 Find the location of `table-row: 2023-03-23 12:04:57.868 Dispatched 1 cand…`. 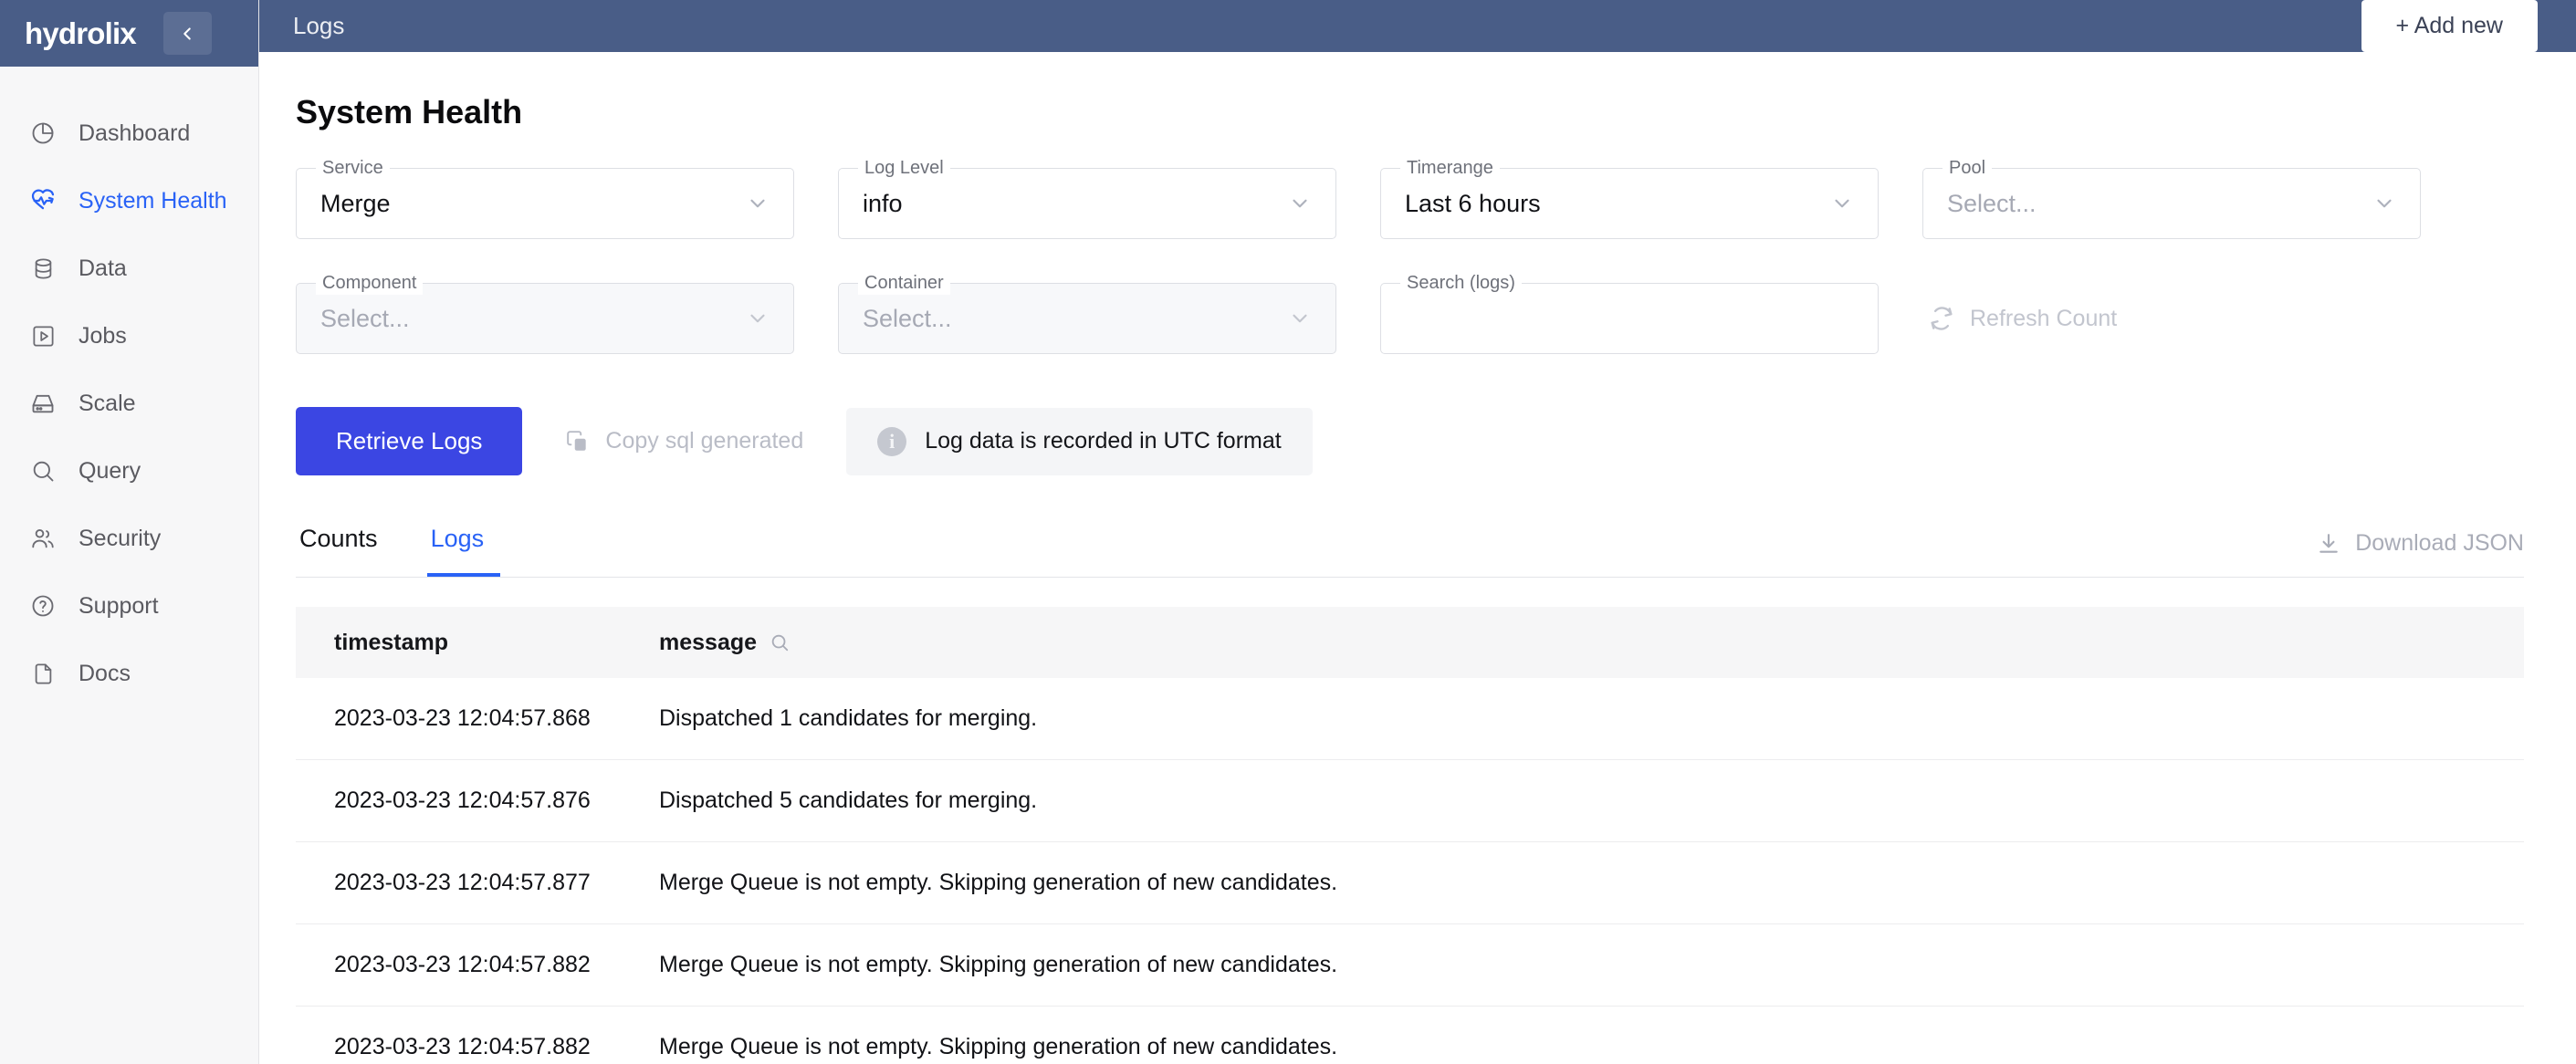

table-row: 2023-03-23 12:04:57.868 Dispatched 1 cand… is located at coordinates (1410, 719).